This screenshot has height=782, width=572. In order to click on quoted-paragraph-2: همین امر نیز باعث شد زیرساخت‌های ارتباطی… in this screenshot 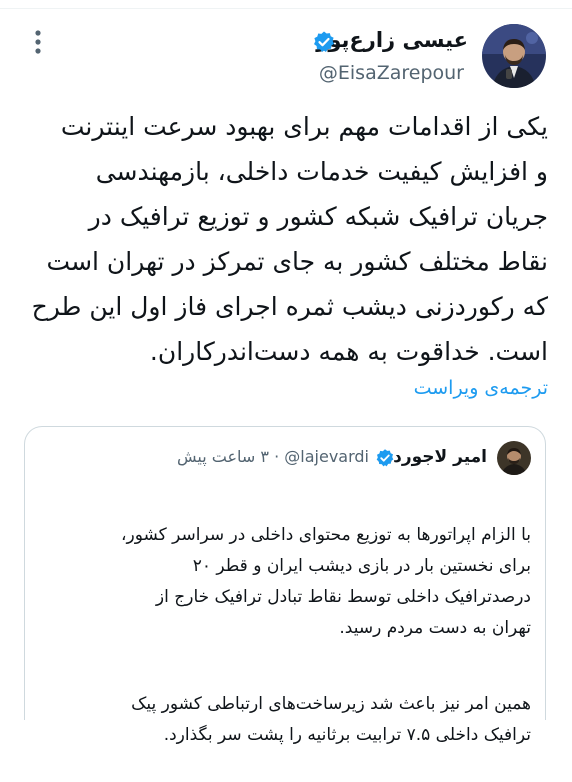, I will do `click(331, 719)`.